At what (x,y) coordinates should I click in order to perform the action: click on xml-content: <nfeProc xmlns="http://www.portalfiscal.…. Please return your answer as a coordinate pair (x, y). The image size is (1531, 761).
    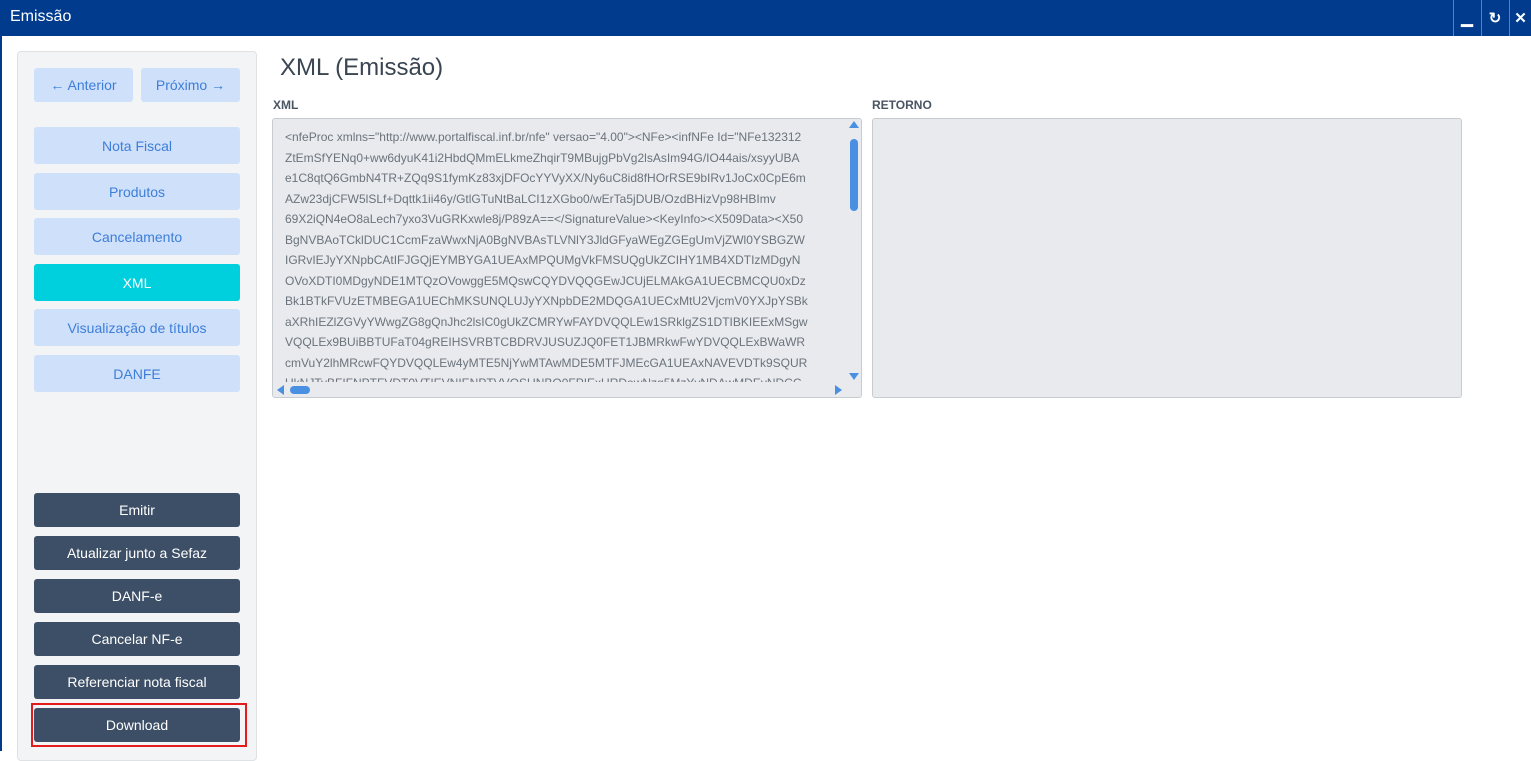
    Looking at the image, I should click on (565, 254).